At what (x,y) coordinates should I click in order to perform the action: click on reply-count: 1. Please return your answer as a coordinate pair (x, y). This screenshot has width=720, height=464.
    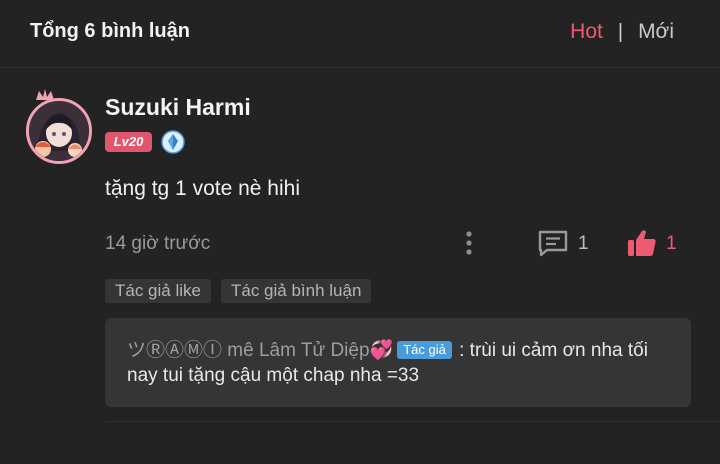
    Looking at the image, I should click on (583, 243).